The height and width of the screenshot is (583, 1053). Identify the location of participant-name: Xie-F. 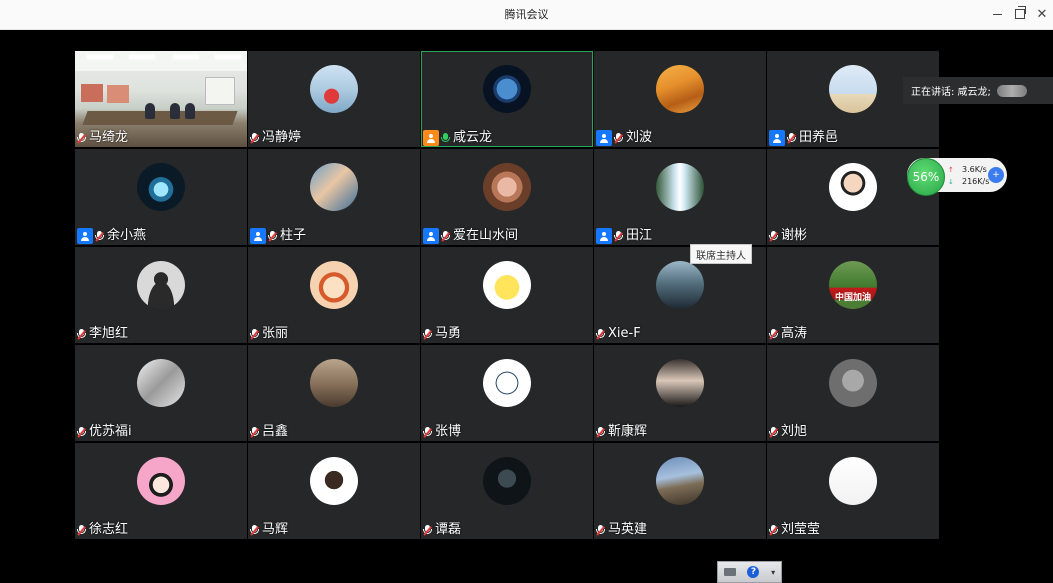
(624, 333).